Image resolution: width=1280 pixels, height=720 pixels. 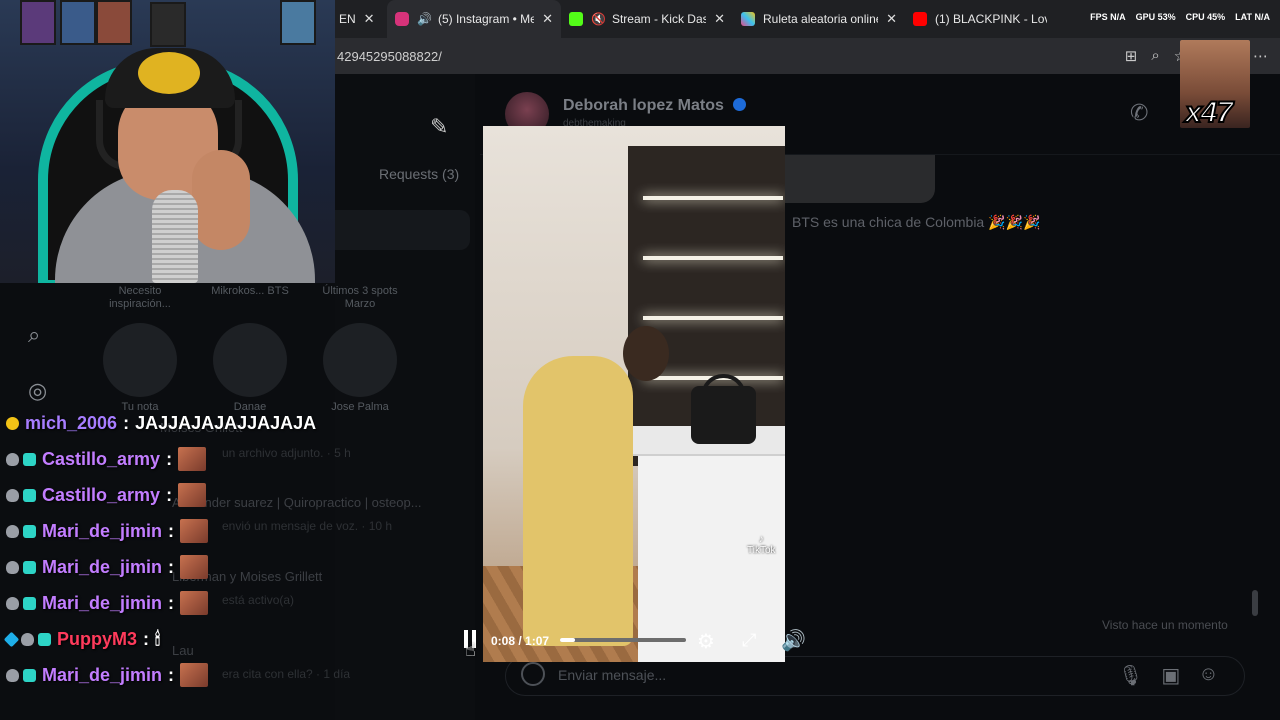 What do you see at coordinates (97, 639) in the screenshot?
I see `chat-username: PuppyM3` at bounding box center [97, 639].